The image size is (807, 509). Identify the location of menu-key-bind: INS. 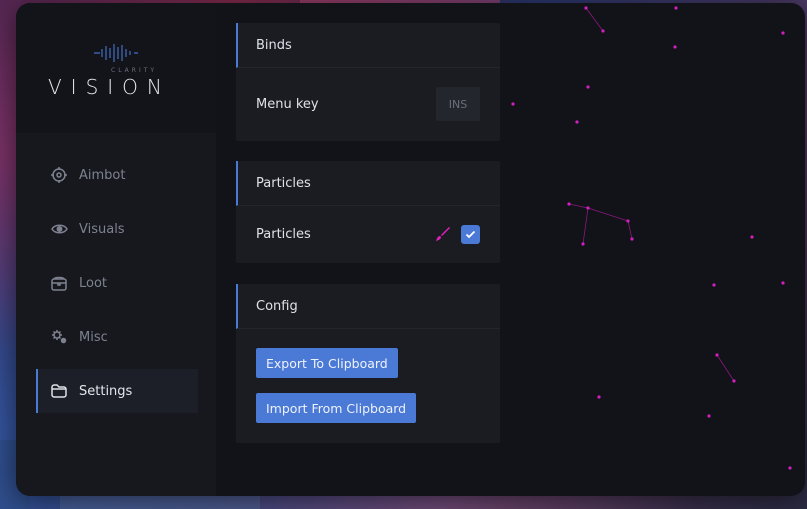
(458, 104).